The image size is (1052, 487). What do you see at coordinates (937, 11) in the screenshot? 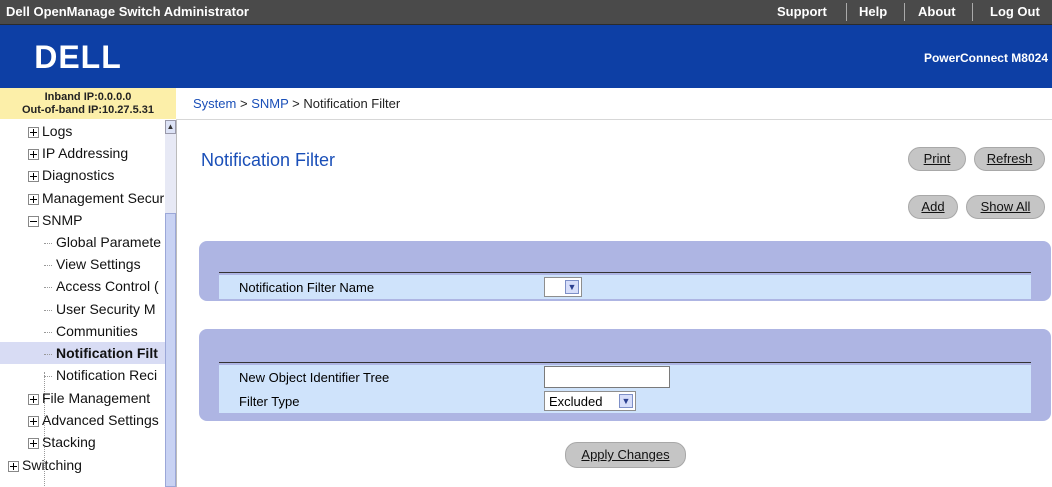
I see `about-link: About` at bounding box center [937, 11].